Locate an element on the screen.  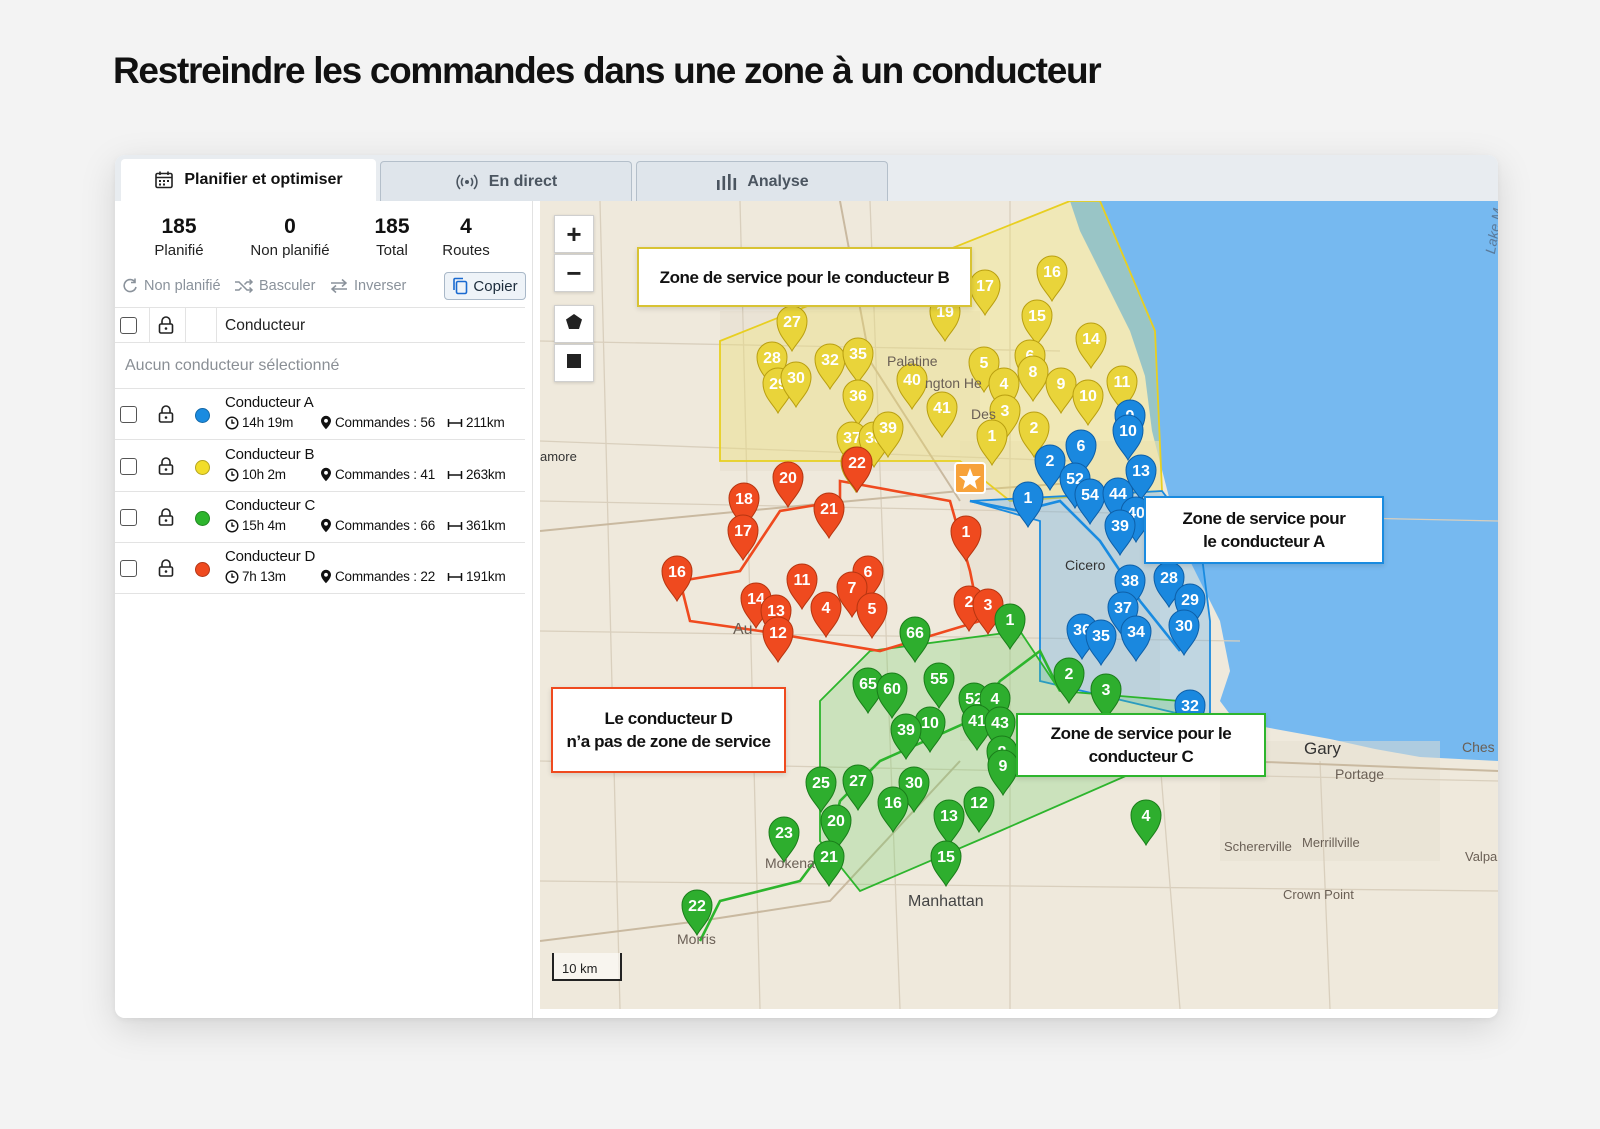
calendar-icon is located at coordinates (164, 180).